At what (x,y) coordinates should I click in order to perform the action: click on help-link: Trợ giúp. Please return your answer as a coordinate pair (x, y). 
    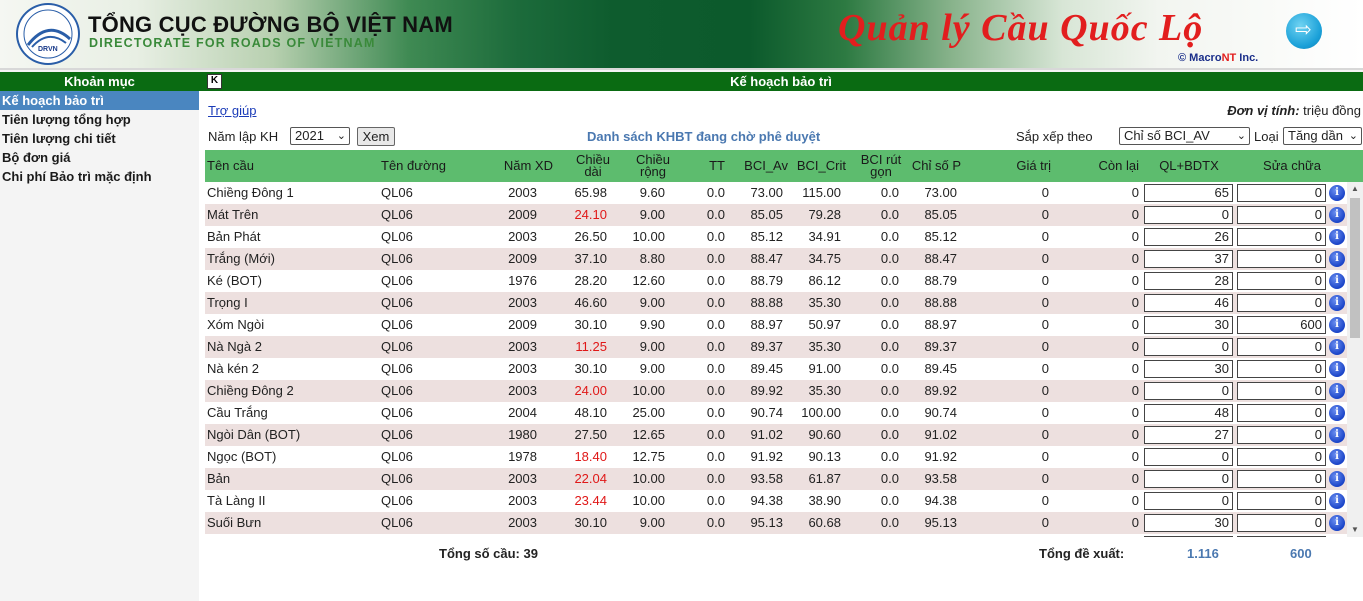
    Looking at the image, I should click on (232, 110).